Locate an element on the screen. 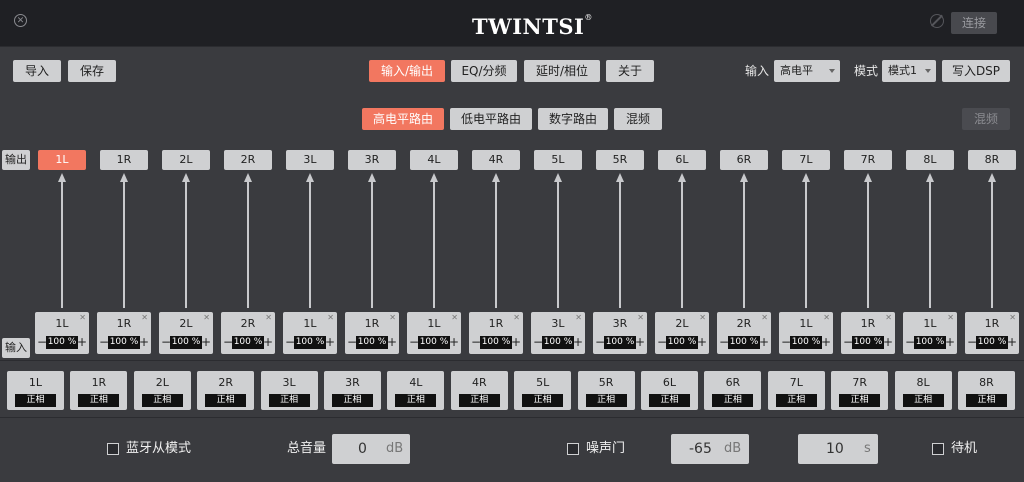 Image resolution: width=1024 pixels, height=482 pixels. phase-channel: 3L 正相 is located at coordinates (289, 390).